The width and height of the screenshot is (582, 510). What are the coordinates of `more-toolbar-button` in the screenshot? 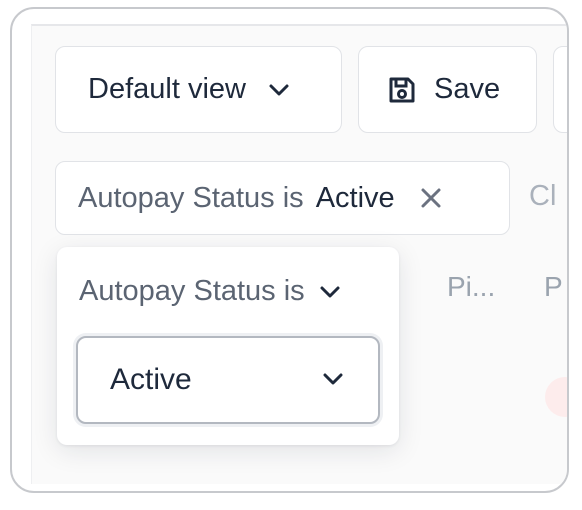 It's located at (560, 89).